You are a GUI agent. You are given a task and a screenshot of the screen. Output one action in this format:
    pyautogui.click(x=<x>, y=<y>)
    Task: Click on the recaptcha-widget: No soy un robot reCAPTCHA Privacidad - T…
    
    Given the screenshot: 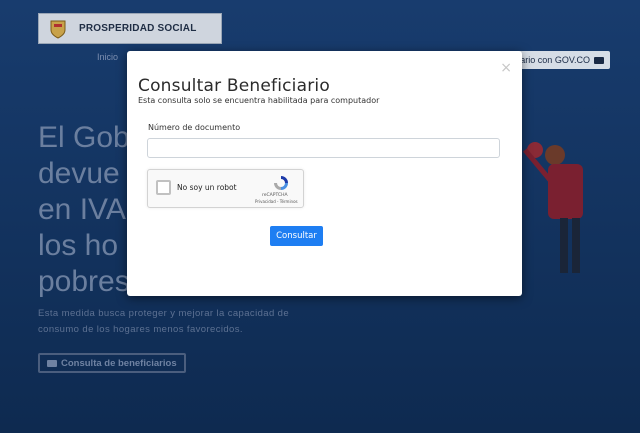 What is the action you would take?
    pyautogui.click(x=225, y=188)
    